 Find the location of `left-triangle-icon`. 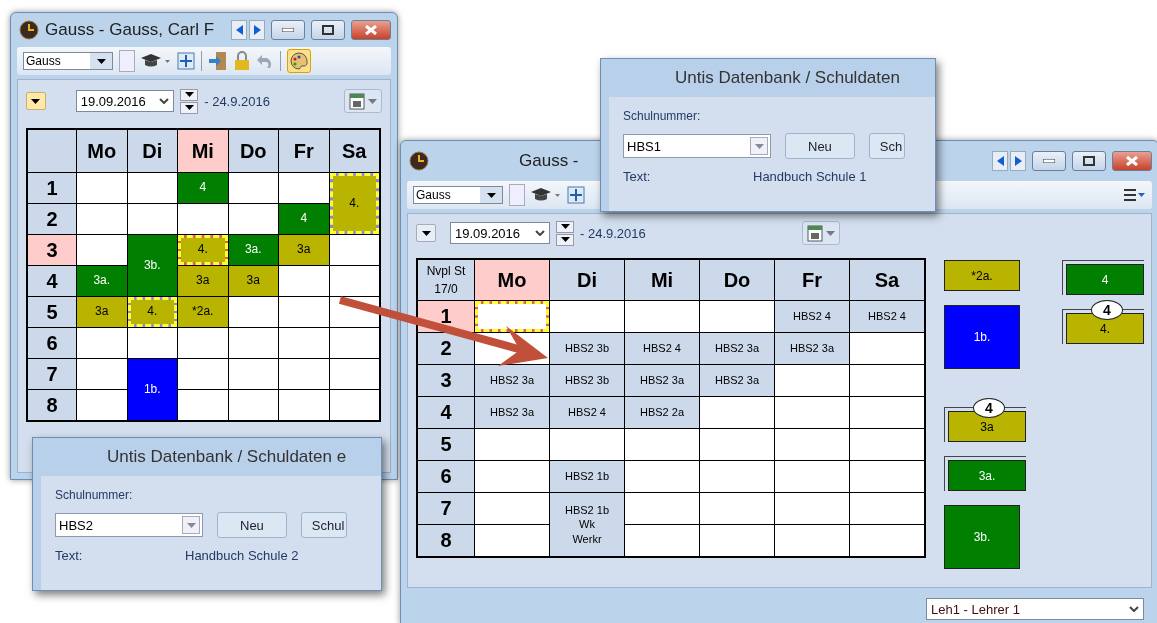

left-triangle-icon is located at coordinates (239, 30).